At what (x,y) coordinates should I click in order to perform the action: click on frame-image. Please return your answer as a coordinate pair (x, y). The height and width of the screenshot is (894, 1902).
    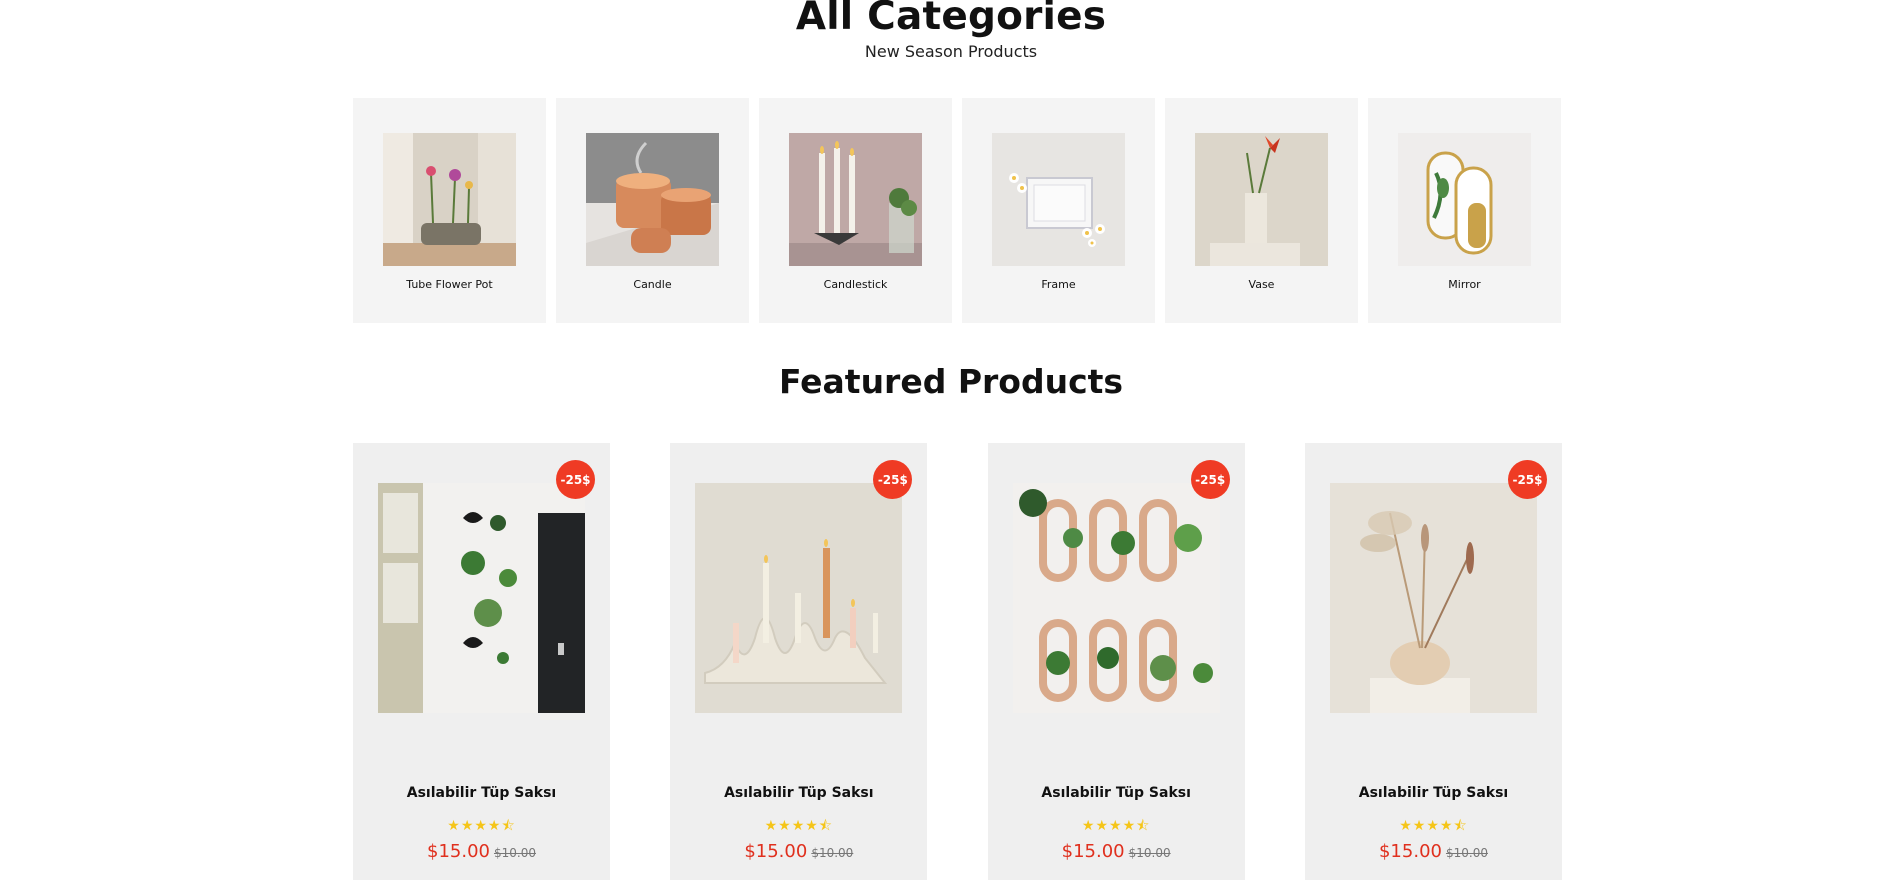
    Looking at the image, I should click on (1058, 199).